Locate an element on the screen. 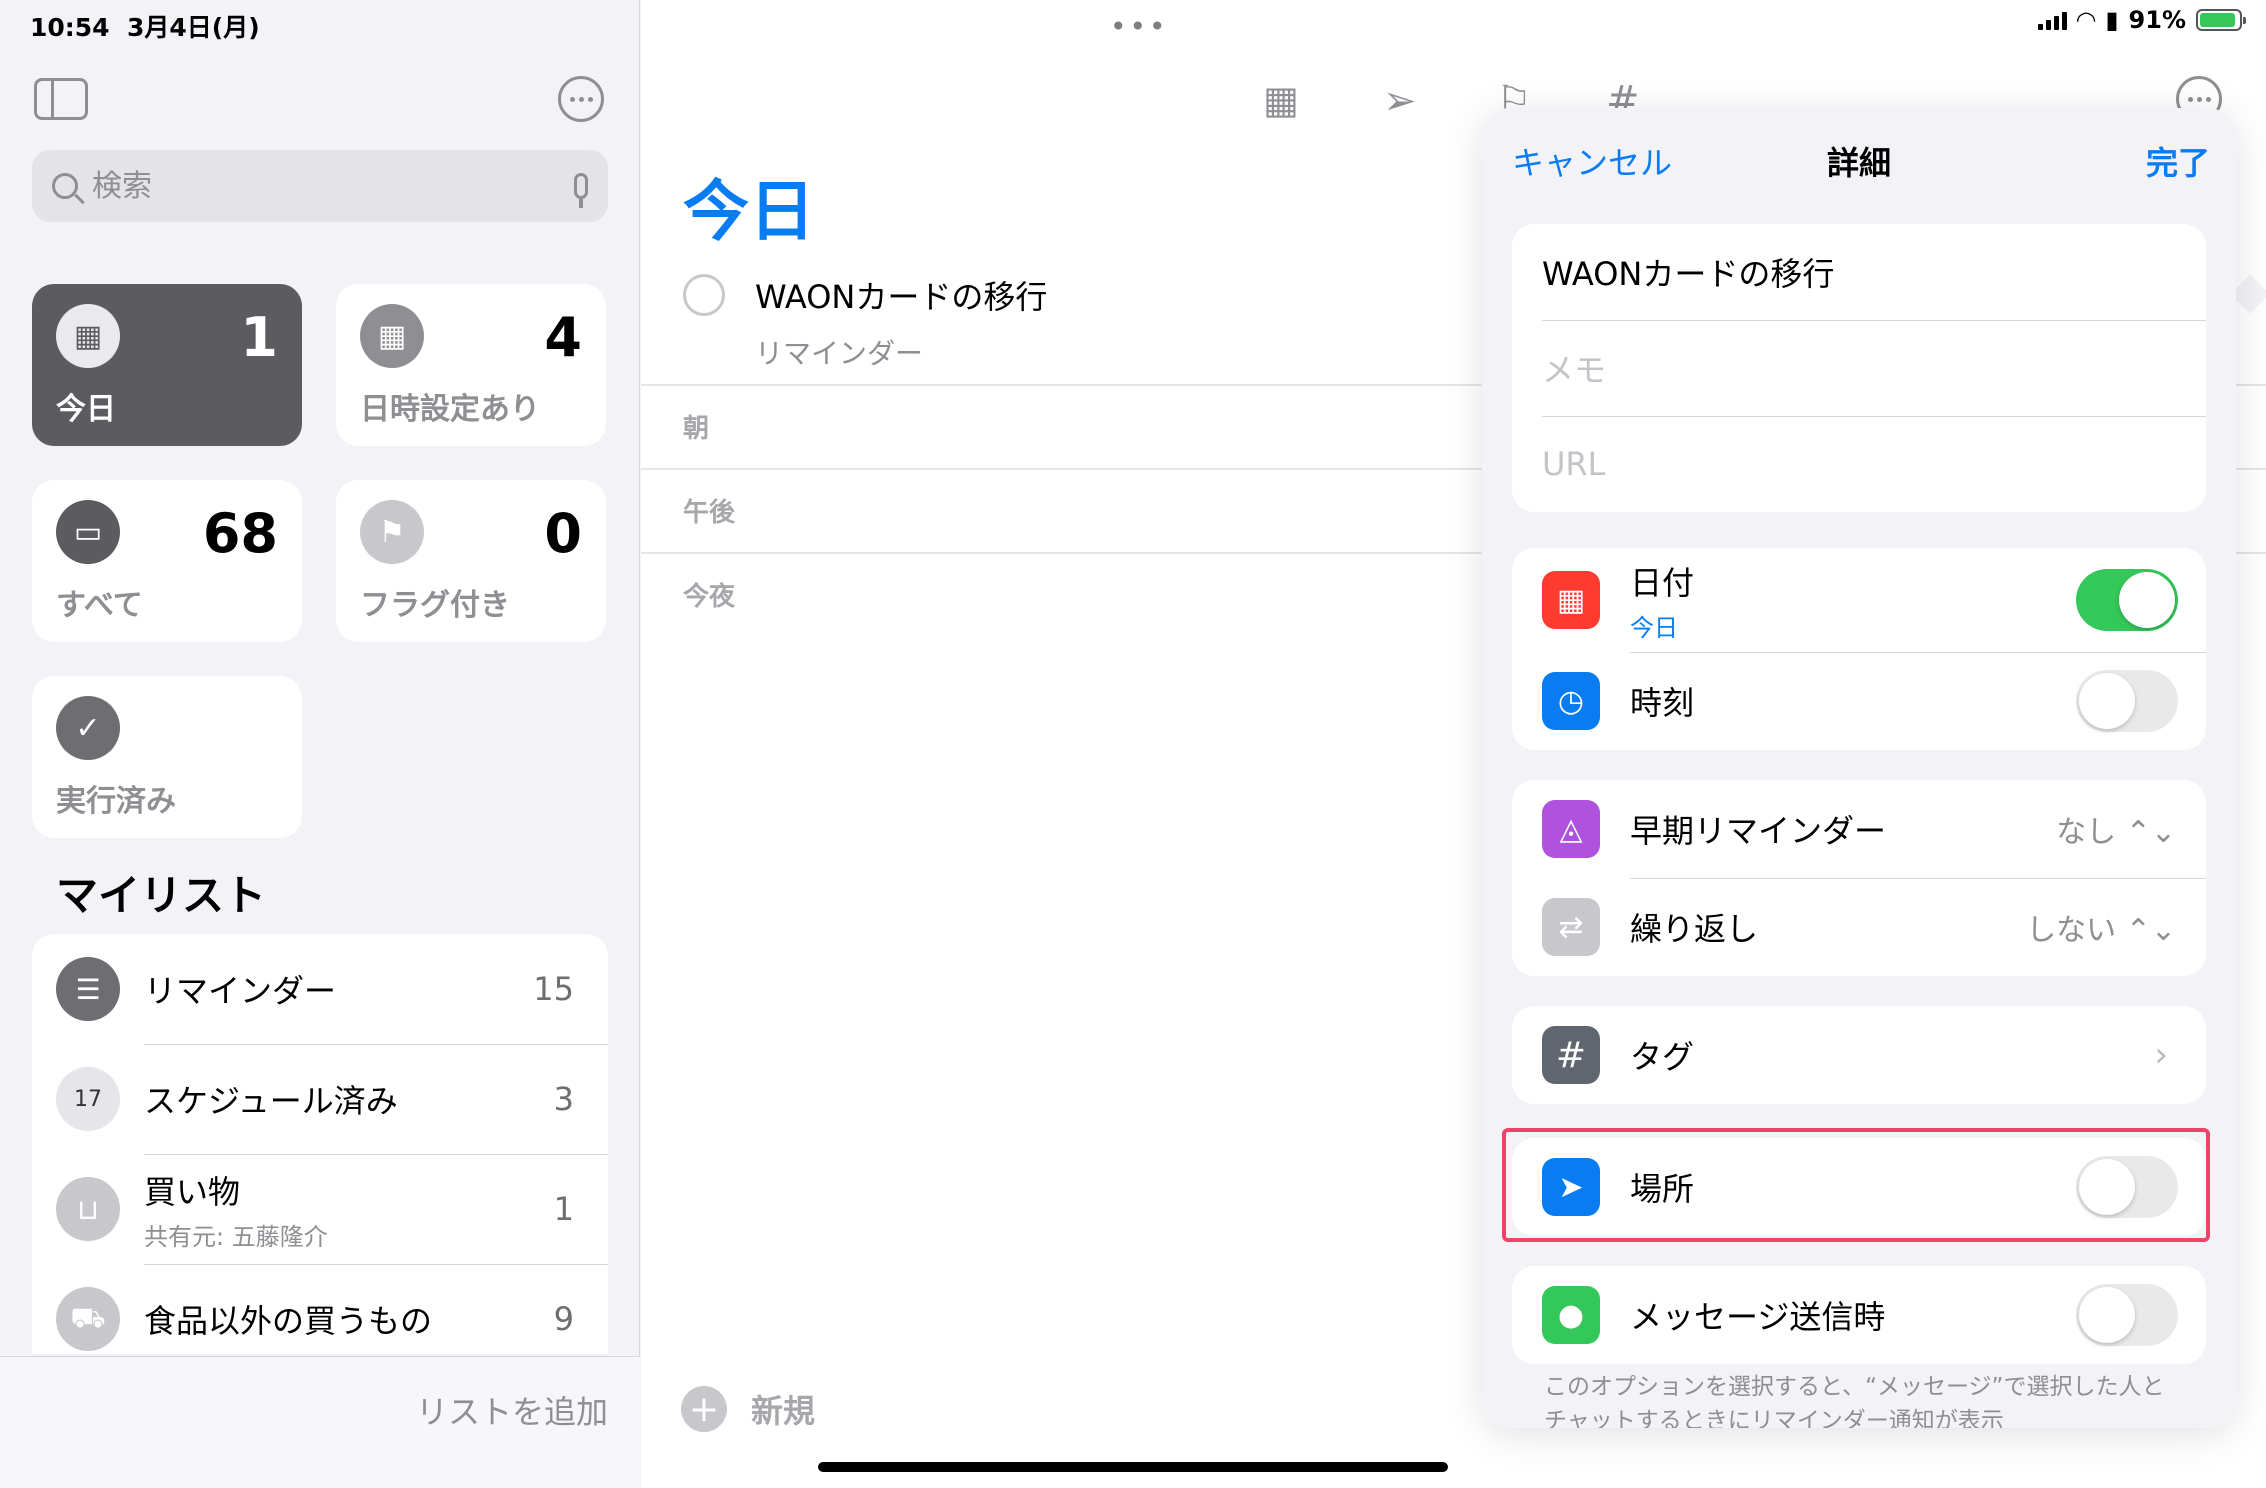 Image resolution: width=2266 pixels, height=1488 pixels. early-reminder-label: 早期リマインダー is located at coordinates (1758, 831).